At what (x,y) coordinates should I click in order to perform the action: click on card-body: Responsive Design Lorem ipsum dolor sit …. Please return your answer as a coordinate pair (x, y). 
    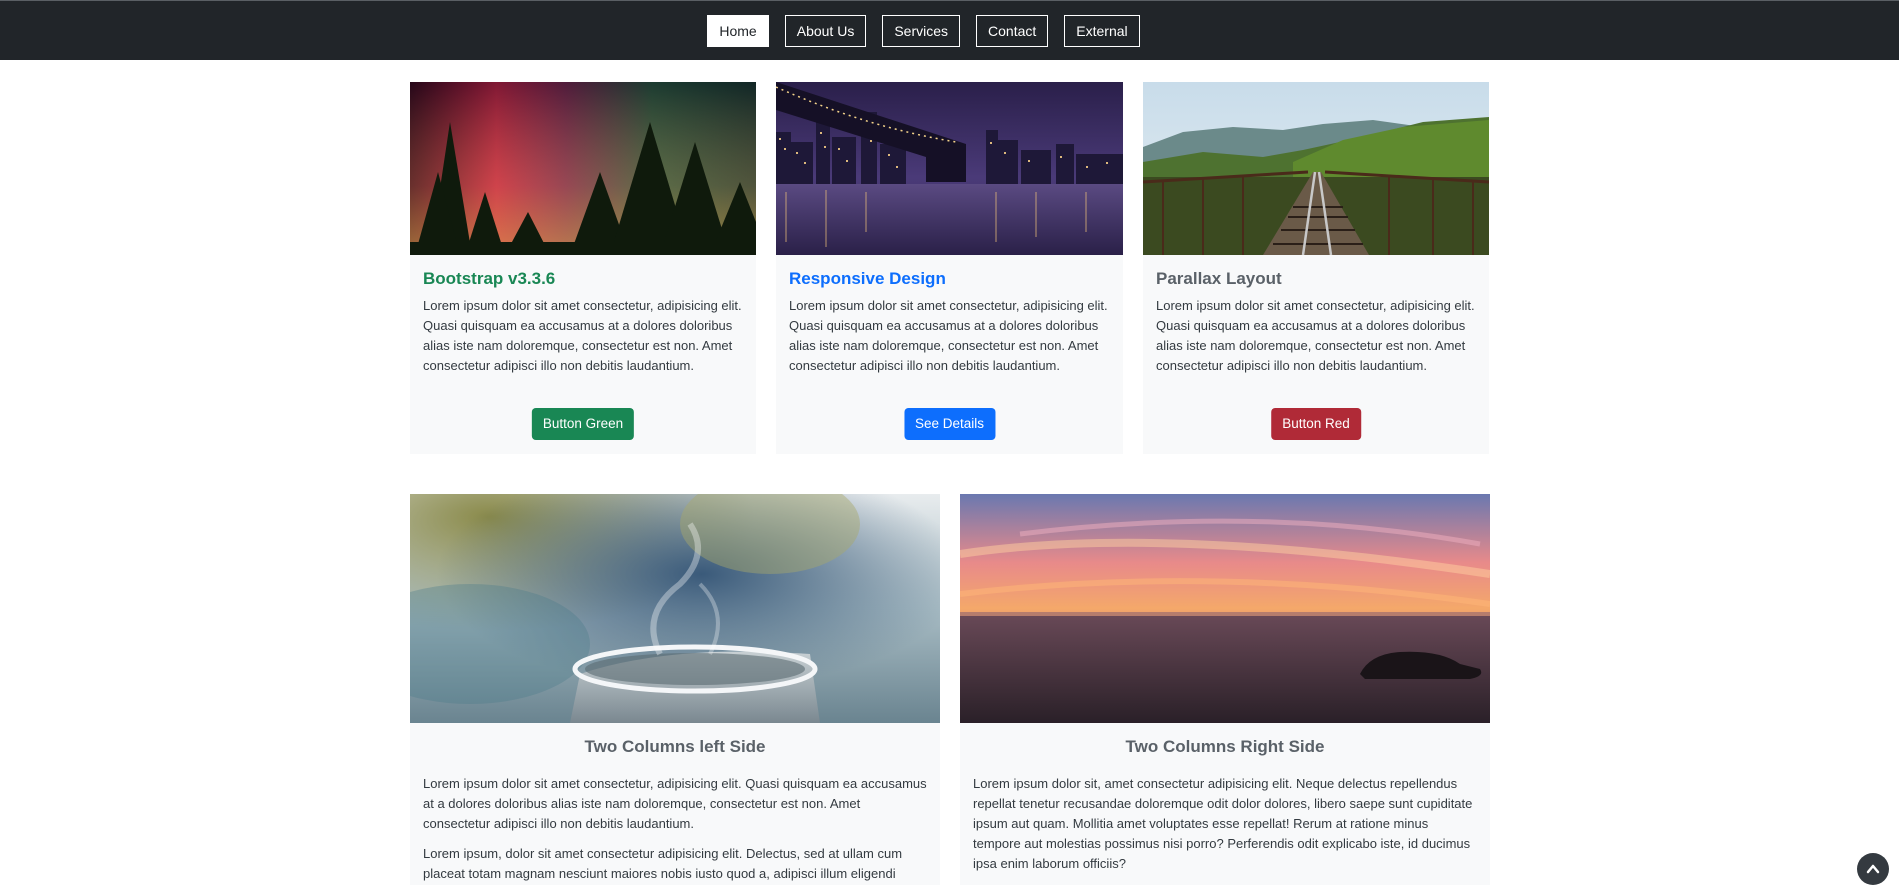
    Looking at the image, I should click on (949, 315).